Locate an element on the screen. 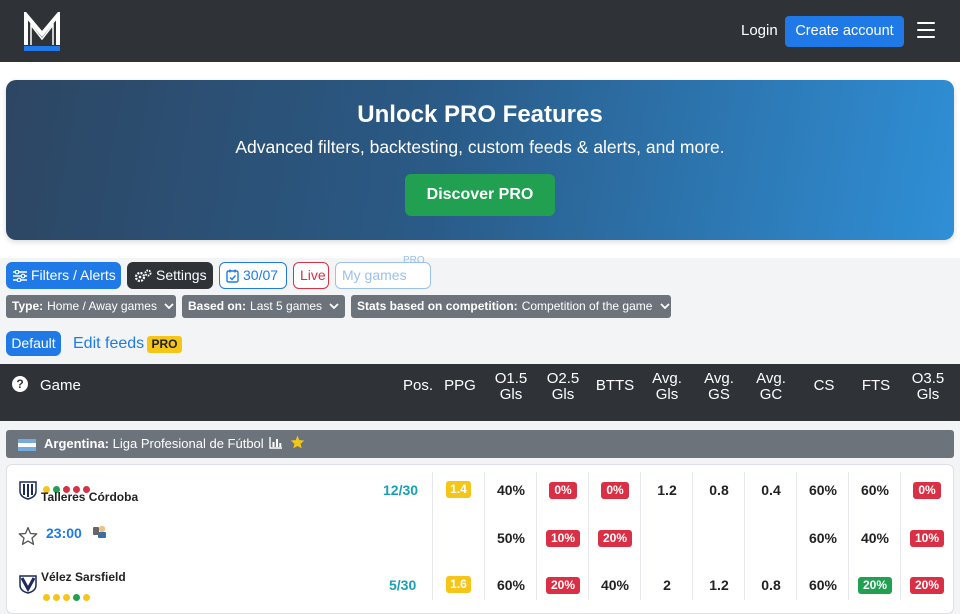 The image size is (960, 614). settings-button: Settings is located at coordinates (170, 275).